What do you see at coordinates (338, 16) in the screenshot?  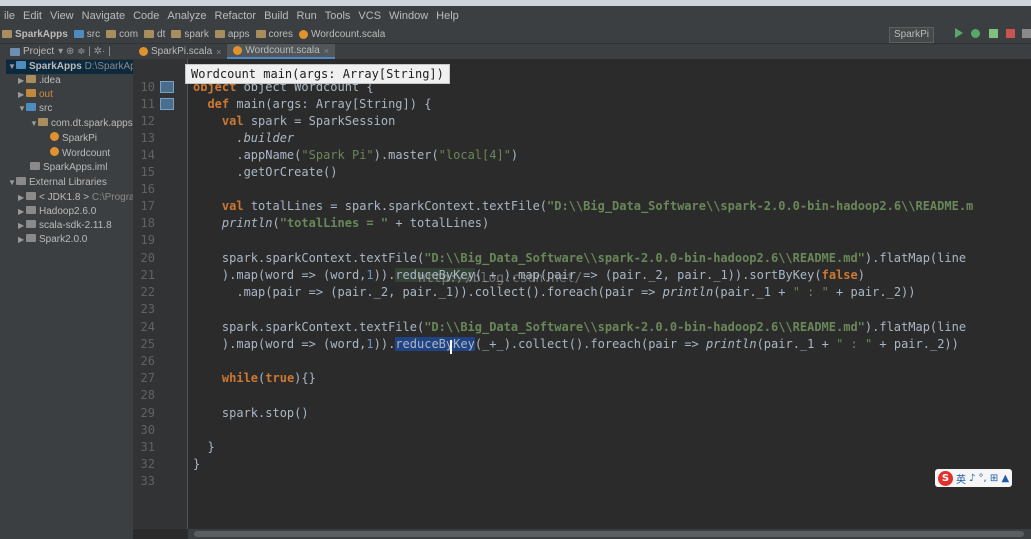 I see `menu-tools: Tools` at bounding box center [338, 16].